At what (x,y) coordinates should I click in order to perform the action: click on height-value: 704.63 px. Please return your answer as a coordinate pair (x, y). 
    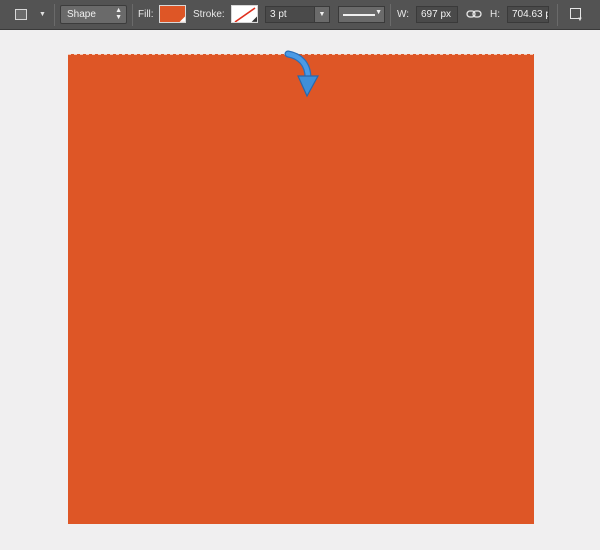
    Looking at the image, I should click on (530, 14).